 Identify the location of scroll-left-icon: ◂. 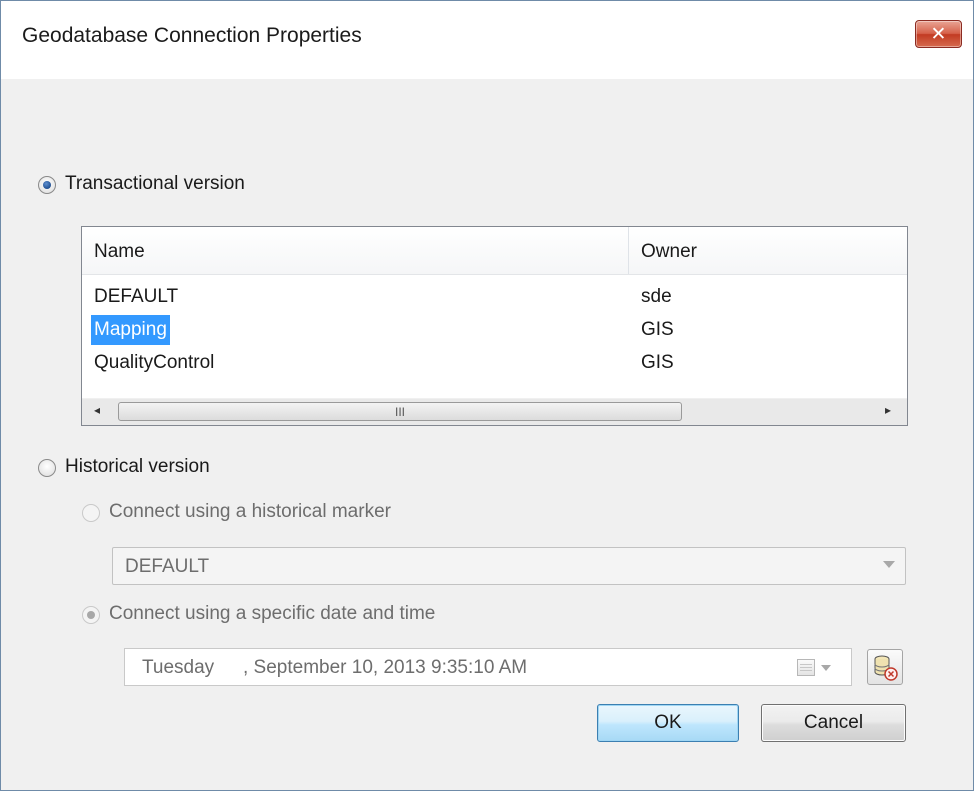
(97, 410).